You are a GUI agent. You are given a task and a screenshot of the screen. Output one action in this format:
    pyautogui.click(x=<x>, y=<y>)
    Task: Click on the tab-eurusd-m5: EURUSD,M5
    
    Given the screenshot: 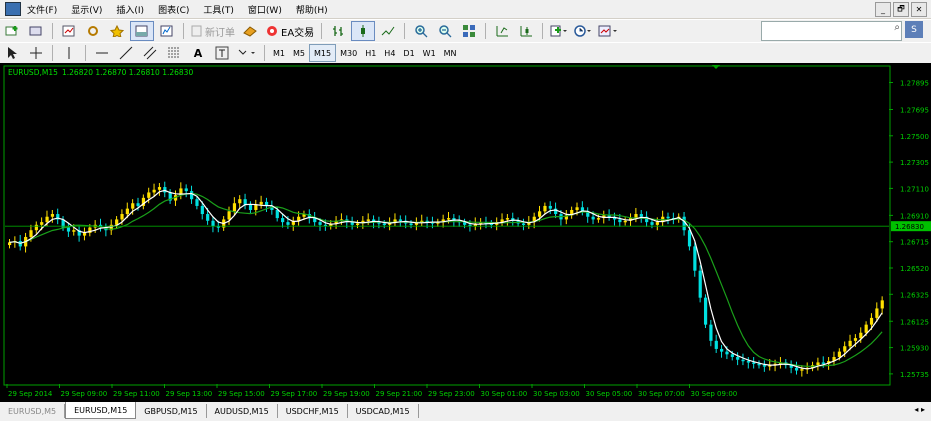 What is the action you would take?
    pyautogui.click(x=33, y=411)
    